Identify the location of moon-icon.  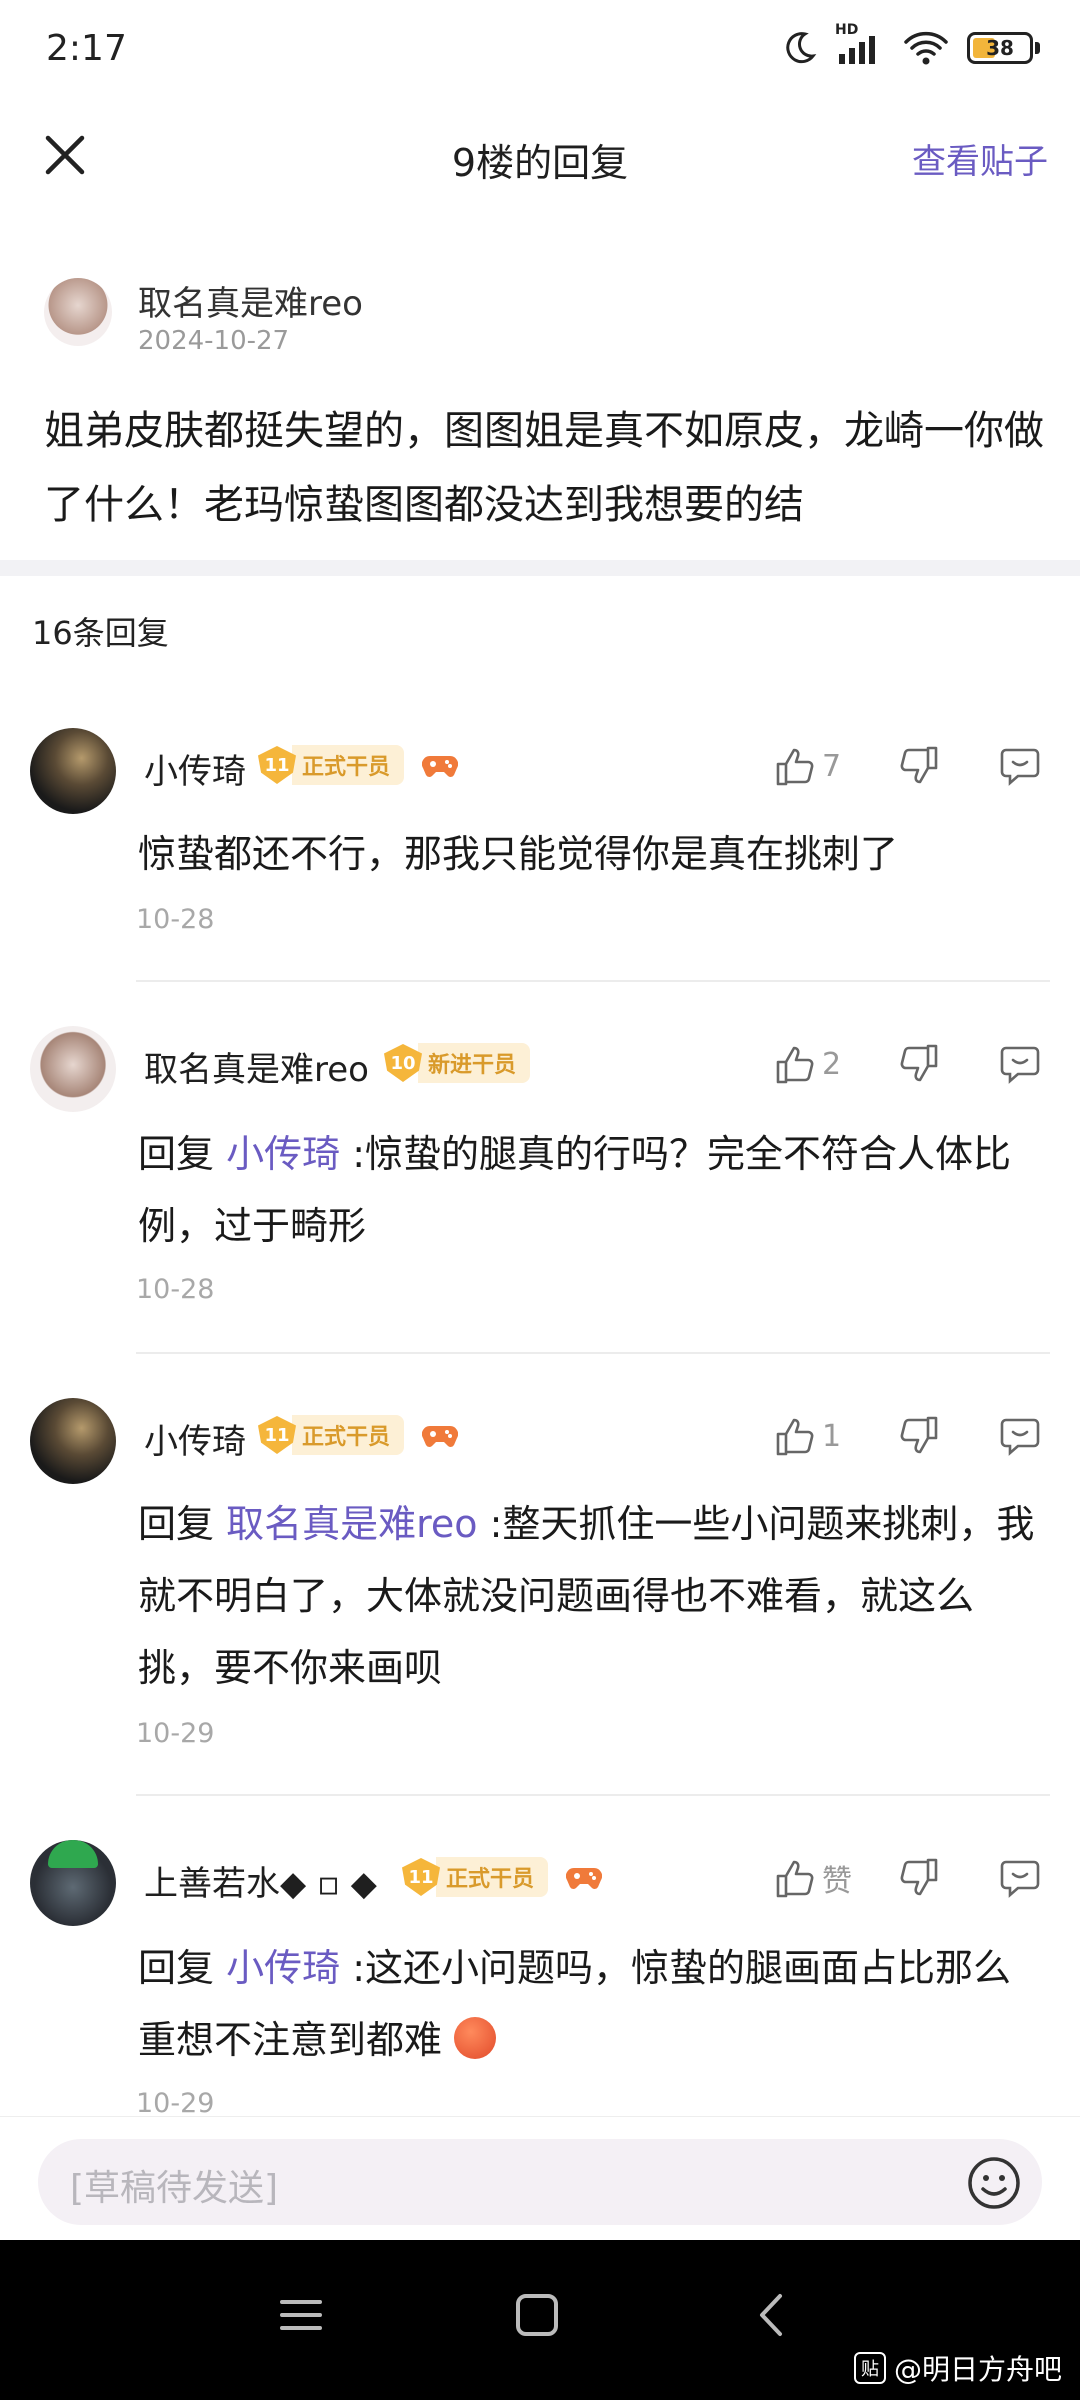
(801, 48).